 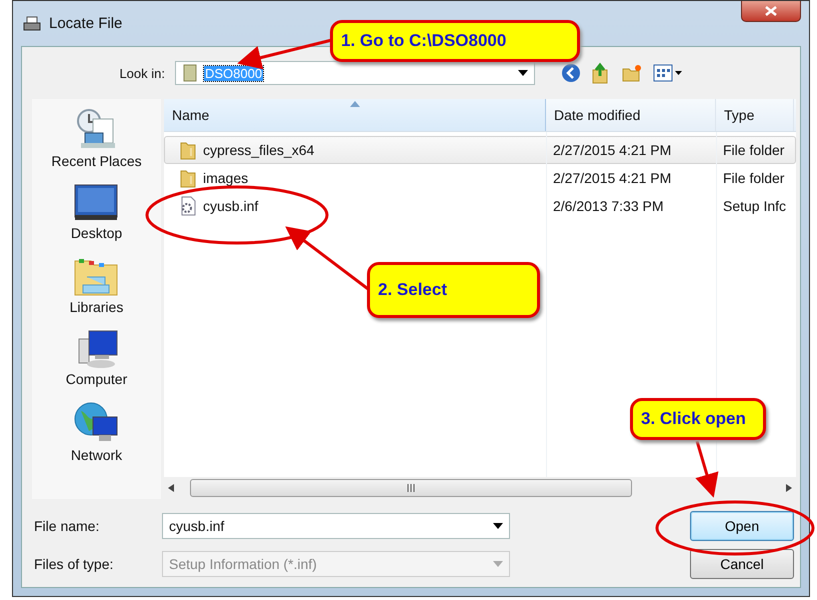 I want to click on scrollbar-thumb, so click(x=411, y=488).